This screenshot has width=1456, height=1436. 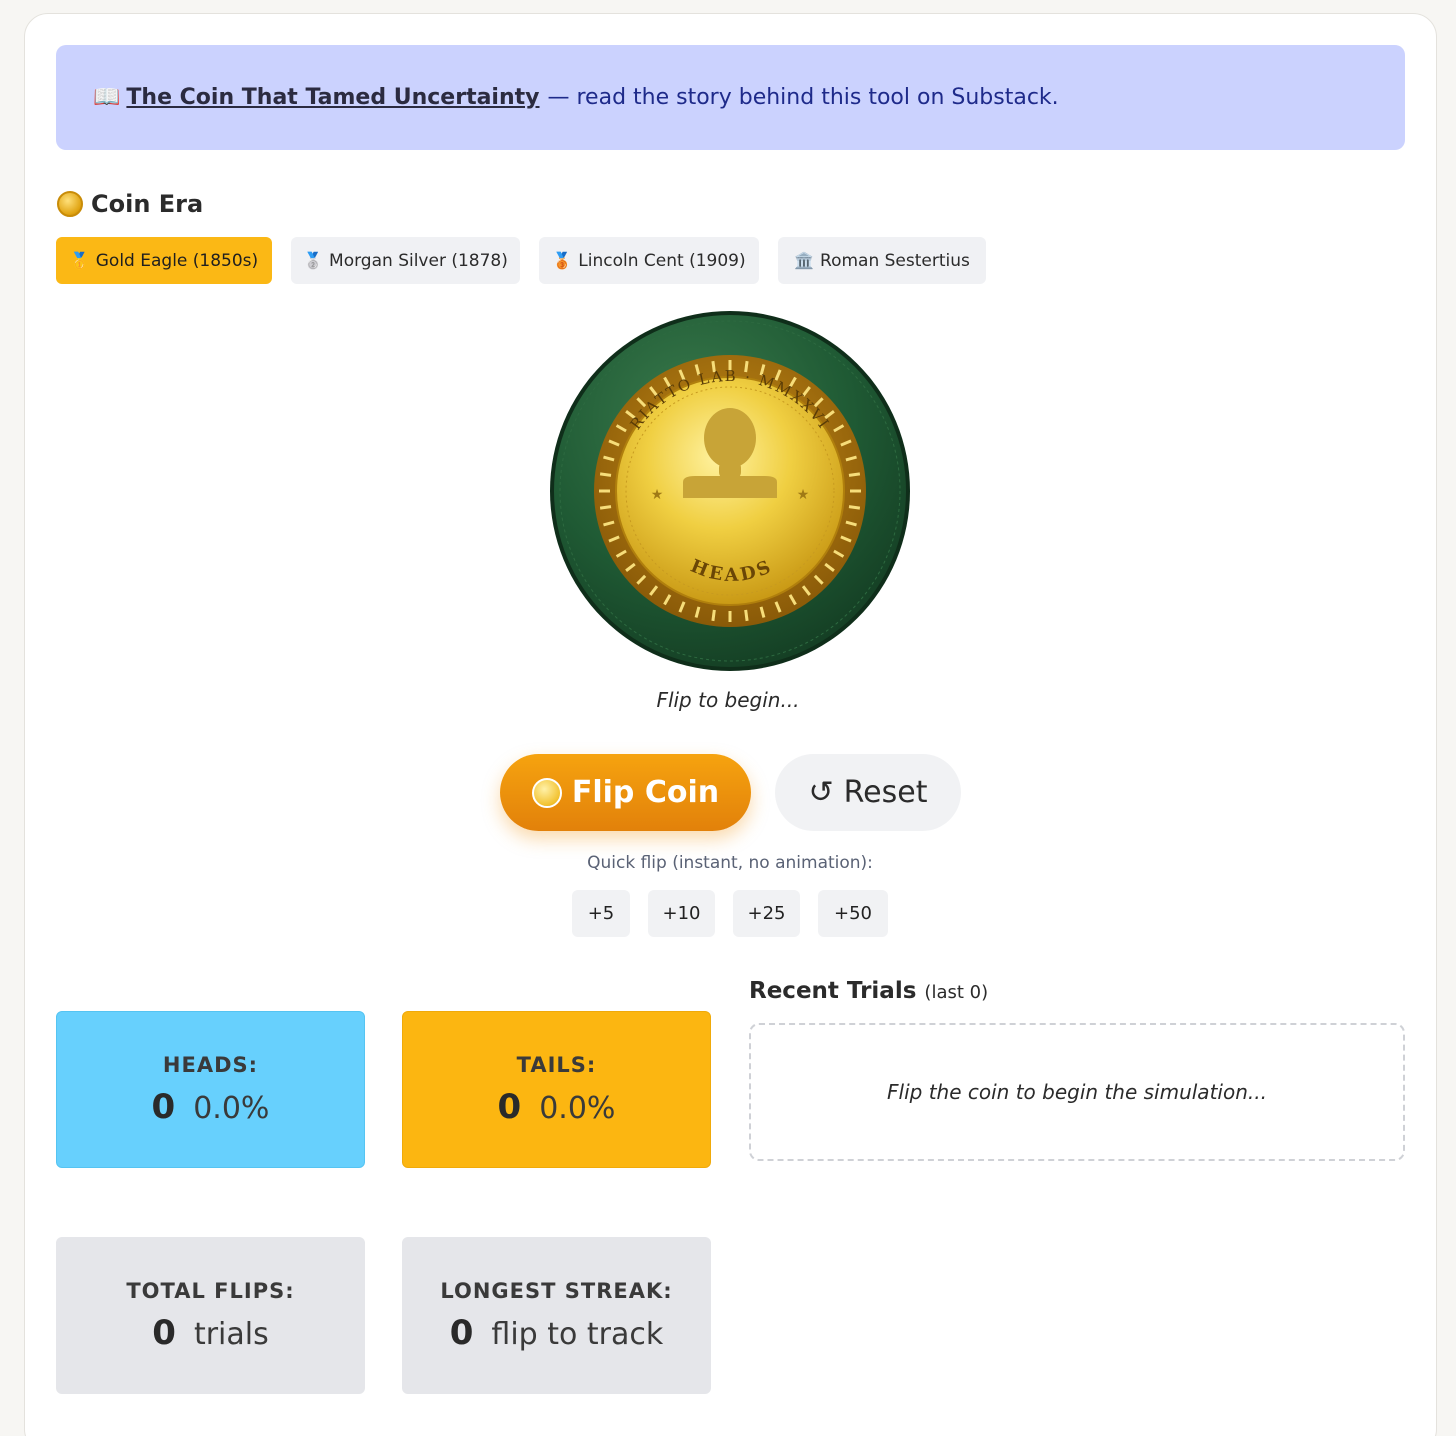 What do you see at coordinates (681, 913) in the screenshot?
I see `quick-flip-10-button: +10` at bounding box center [681, 913].